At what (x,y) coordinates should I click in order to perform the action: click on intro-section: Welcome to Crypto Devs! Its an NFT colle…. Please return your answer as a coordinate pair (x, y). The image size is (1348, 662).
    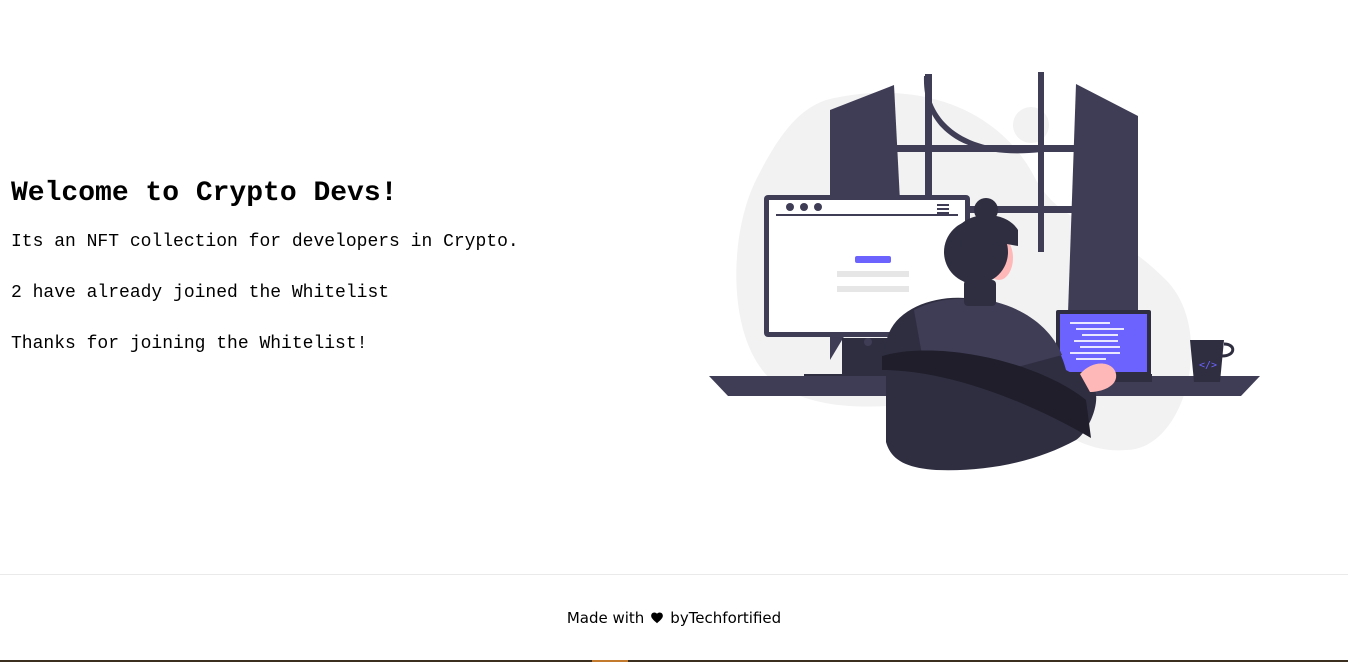
    Looking at the image, I should click on (331, 281).